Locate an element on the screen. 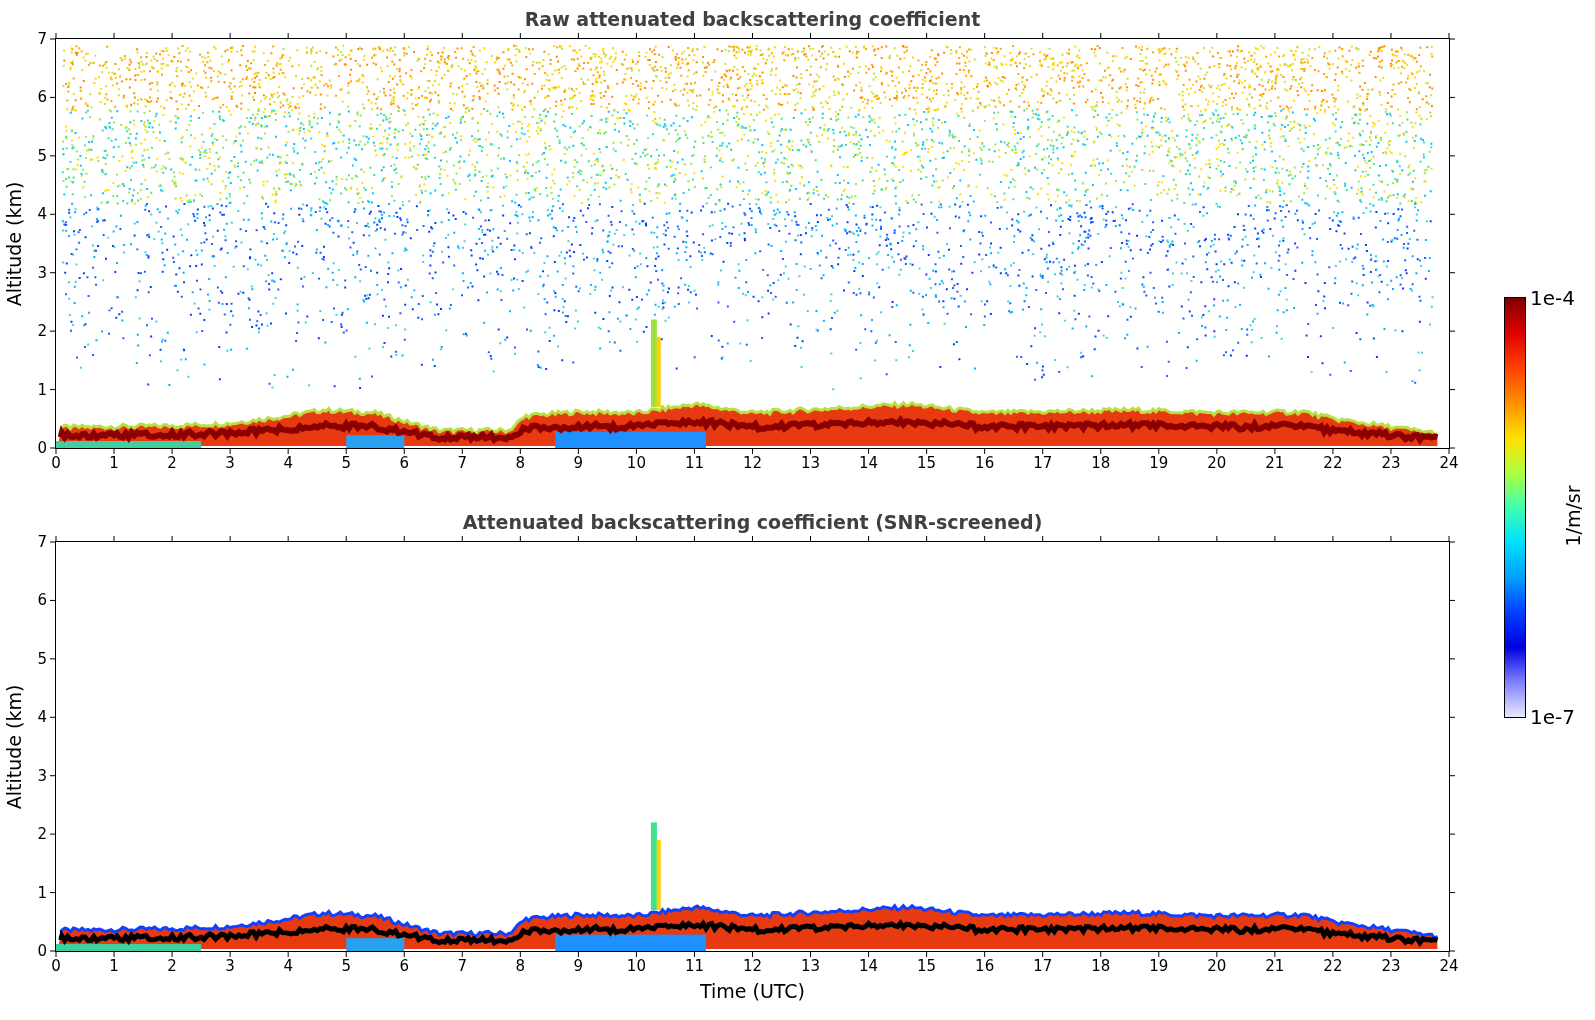 The height and width of the screenshot is (1020, 1595). colorbar-label: 1/m/sr is located at coordinates (1572, 516).